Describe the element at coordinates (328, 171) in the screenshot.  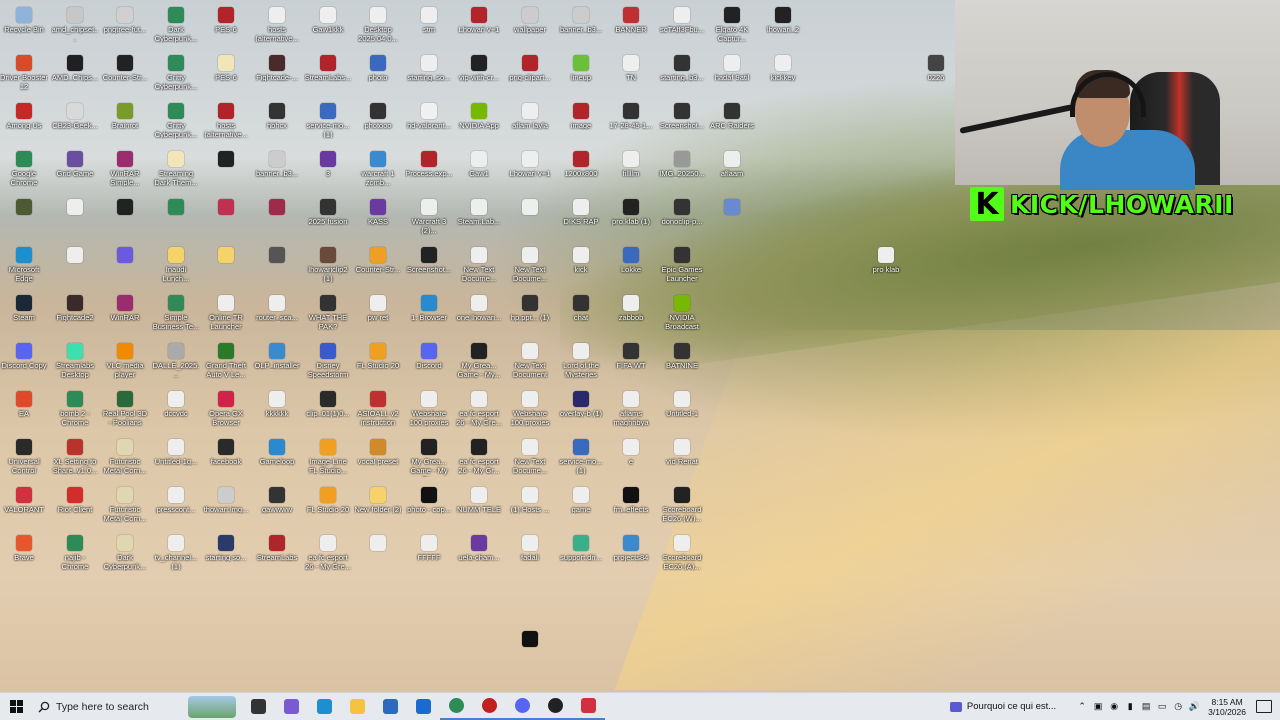
I see `desktop-icon: 3` at that location.